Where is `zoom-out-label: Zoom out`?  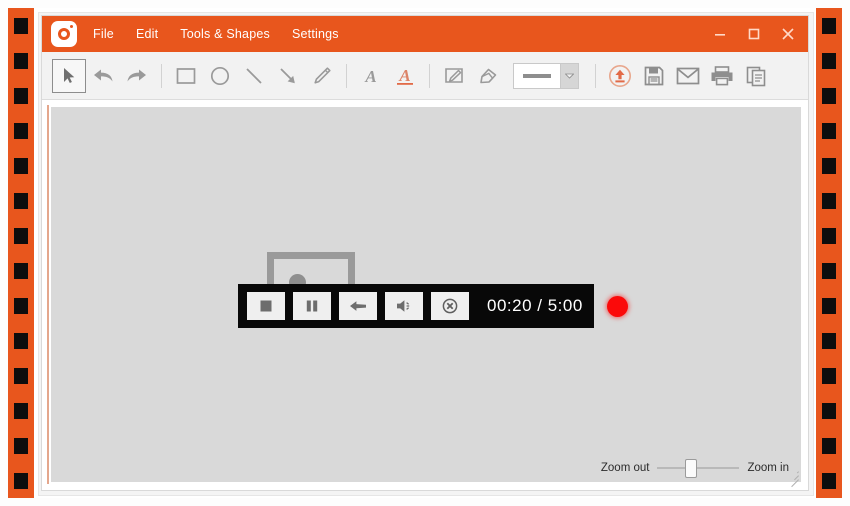 zoom-out-label: Zoom out is located at coordinates (625, 468).